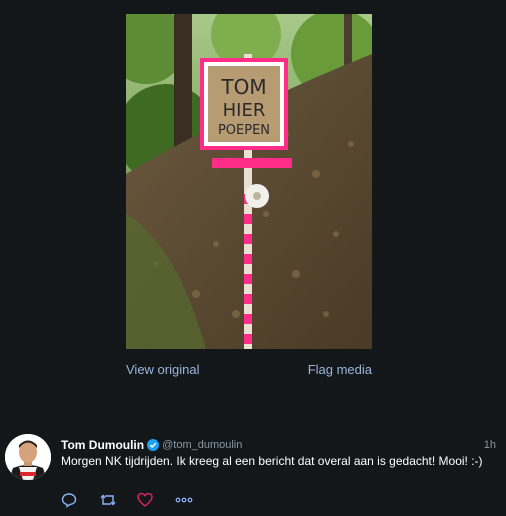 This screenshot has height=516, width=506. I want to click on avatar, so click(28, 457).